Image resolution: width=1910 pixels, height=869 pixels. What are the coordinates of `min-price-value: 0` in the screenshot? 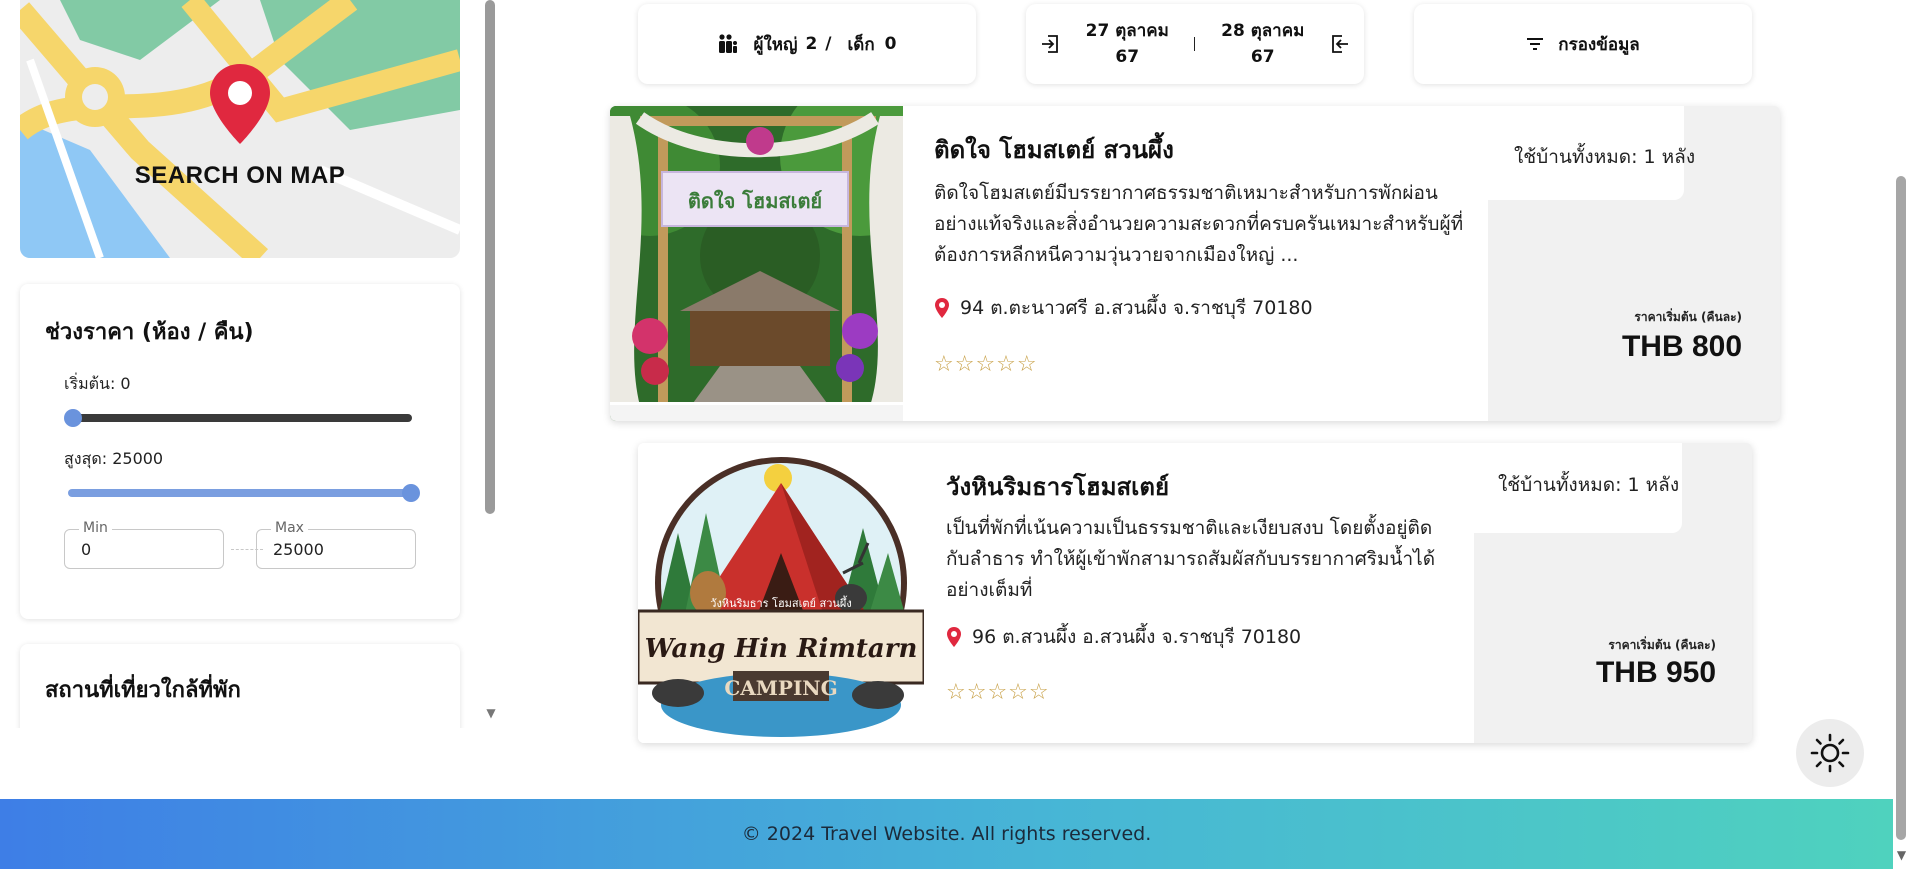 It's located at (86, 549).